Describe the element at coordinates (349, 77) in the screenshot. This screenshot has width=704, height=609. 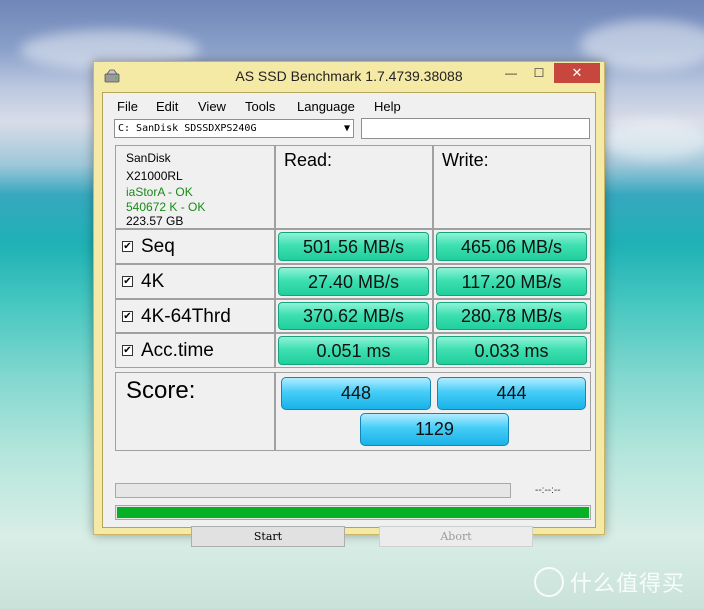
I see `title-bar: AS SSD Benchmark 1.7.4739.38088 — ☐ ✕` at that location.